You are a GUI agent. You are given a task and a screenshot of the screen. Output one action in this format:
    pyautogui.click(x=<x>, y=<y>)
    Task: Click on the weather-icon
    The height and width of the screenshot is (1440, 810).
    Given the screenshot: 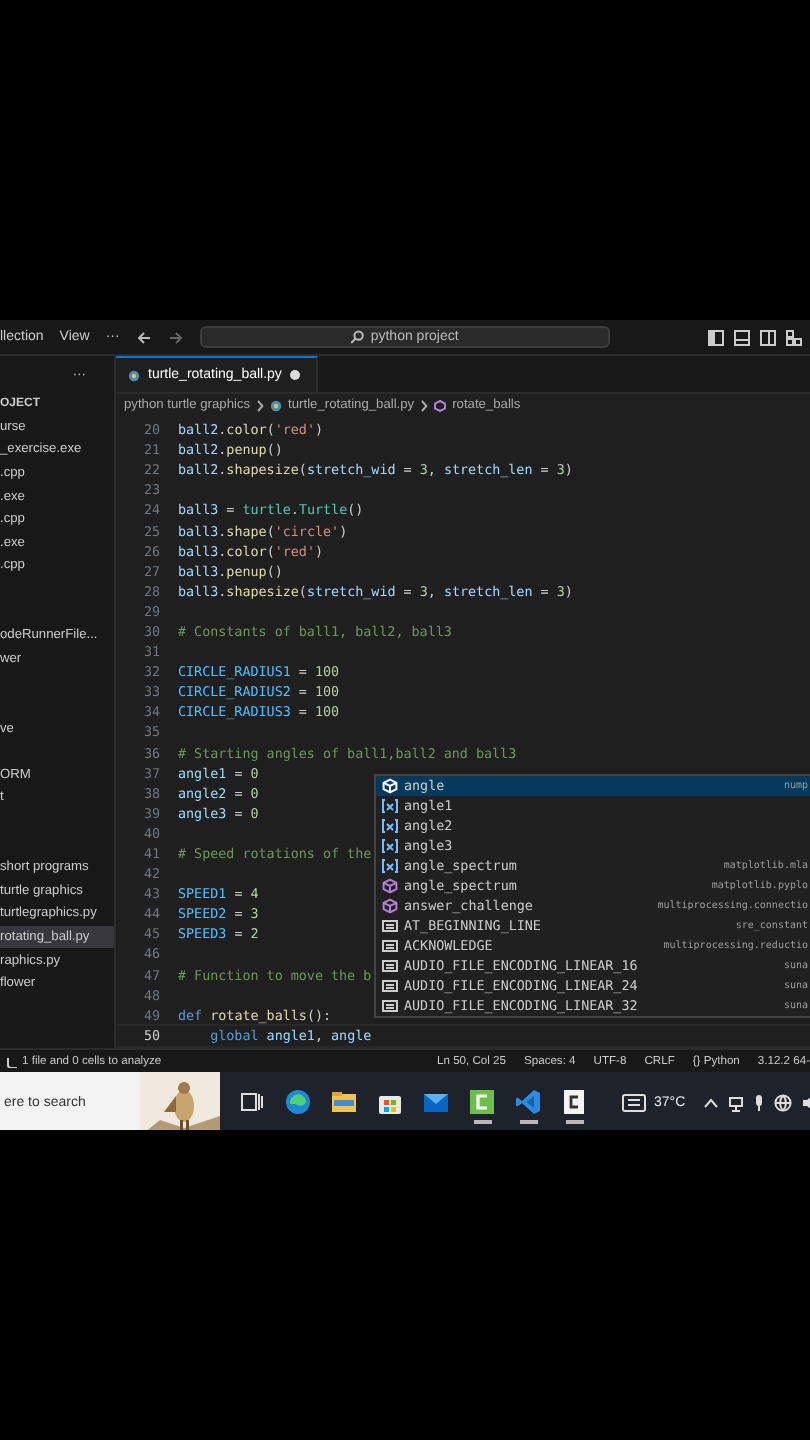 What is the action you would take?
    pyautogui.click(x=634, y=1103)
    